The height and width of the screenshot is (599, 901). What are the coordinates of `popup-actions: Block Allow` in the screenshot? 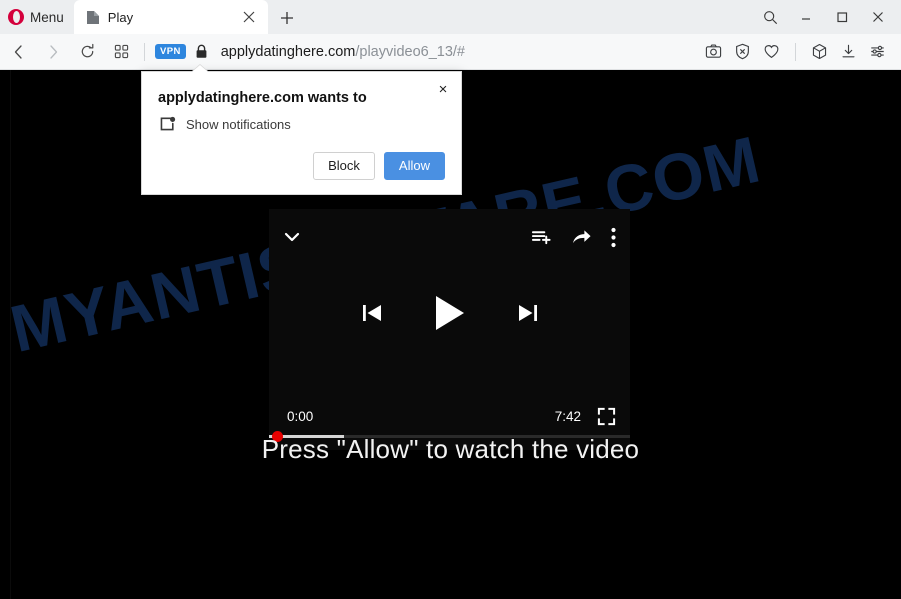 It's located at (379, 165).